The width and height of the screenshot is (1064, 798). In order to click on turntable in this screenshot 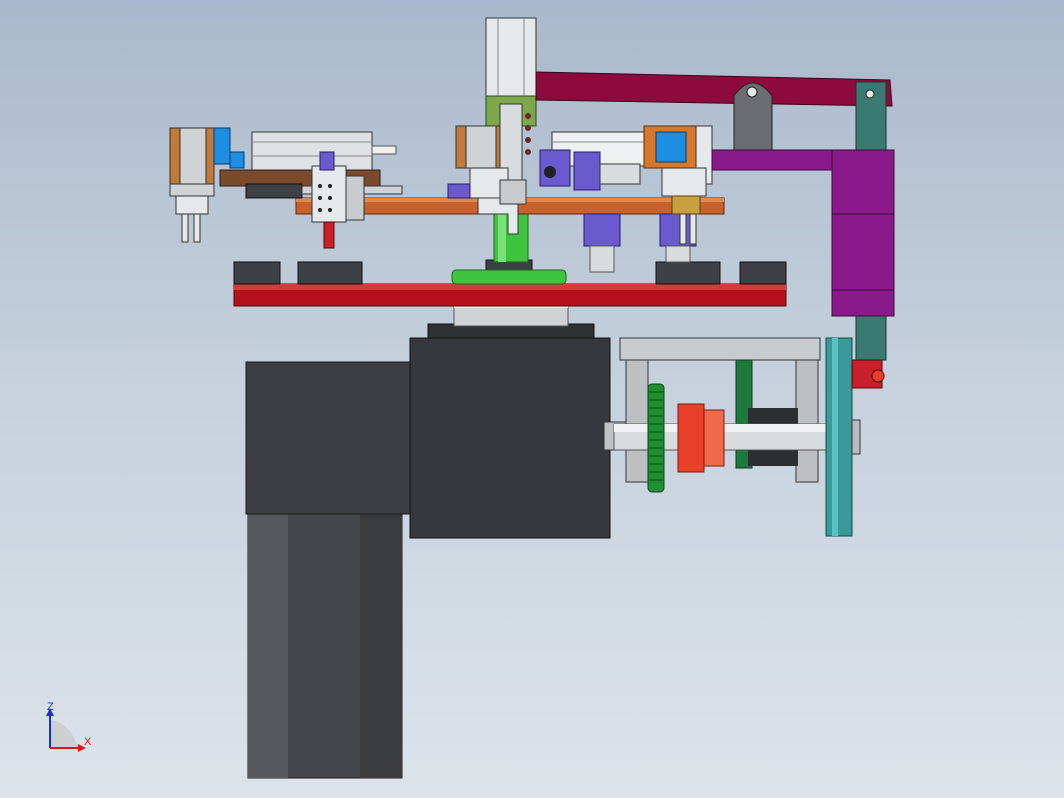, I will do `click(510, 295)`.